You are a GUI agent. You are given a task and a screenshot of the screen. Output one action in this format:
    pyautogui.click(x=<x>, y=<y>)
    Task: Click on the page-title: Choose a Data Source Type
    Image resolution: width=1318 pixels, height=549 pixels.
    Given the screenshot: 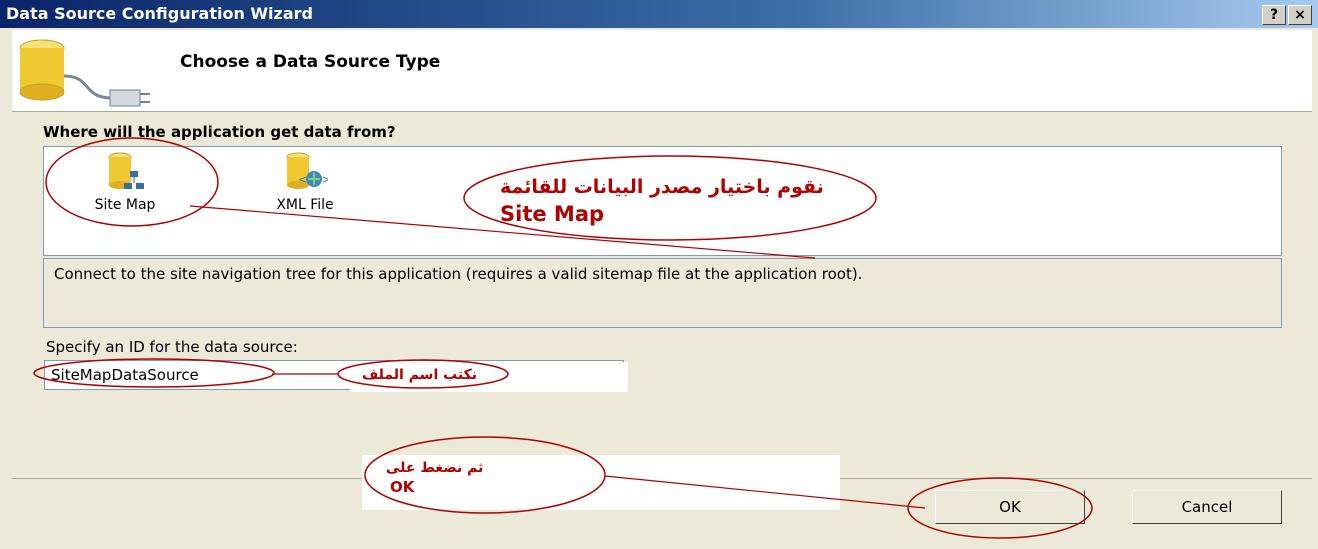 What is the action you would take?
    pyautogui.click(x=310, y=62)
    